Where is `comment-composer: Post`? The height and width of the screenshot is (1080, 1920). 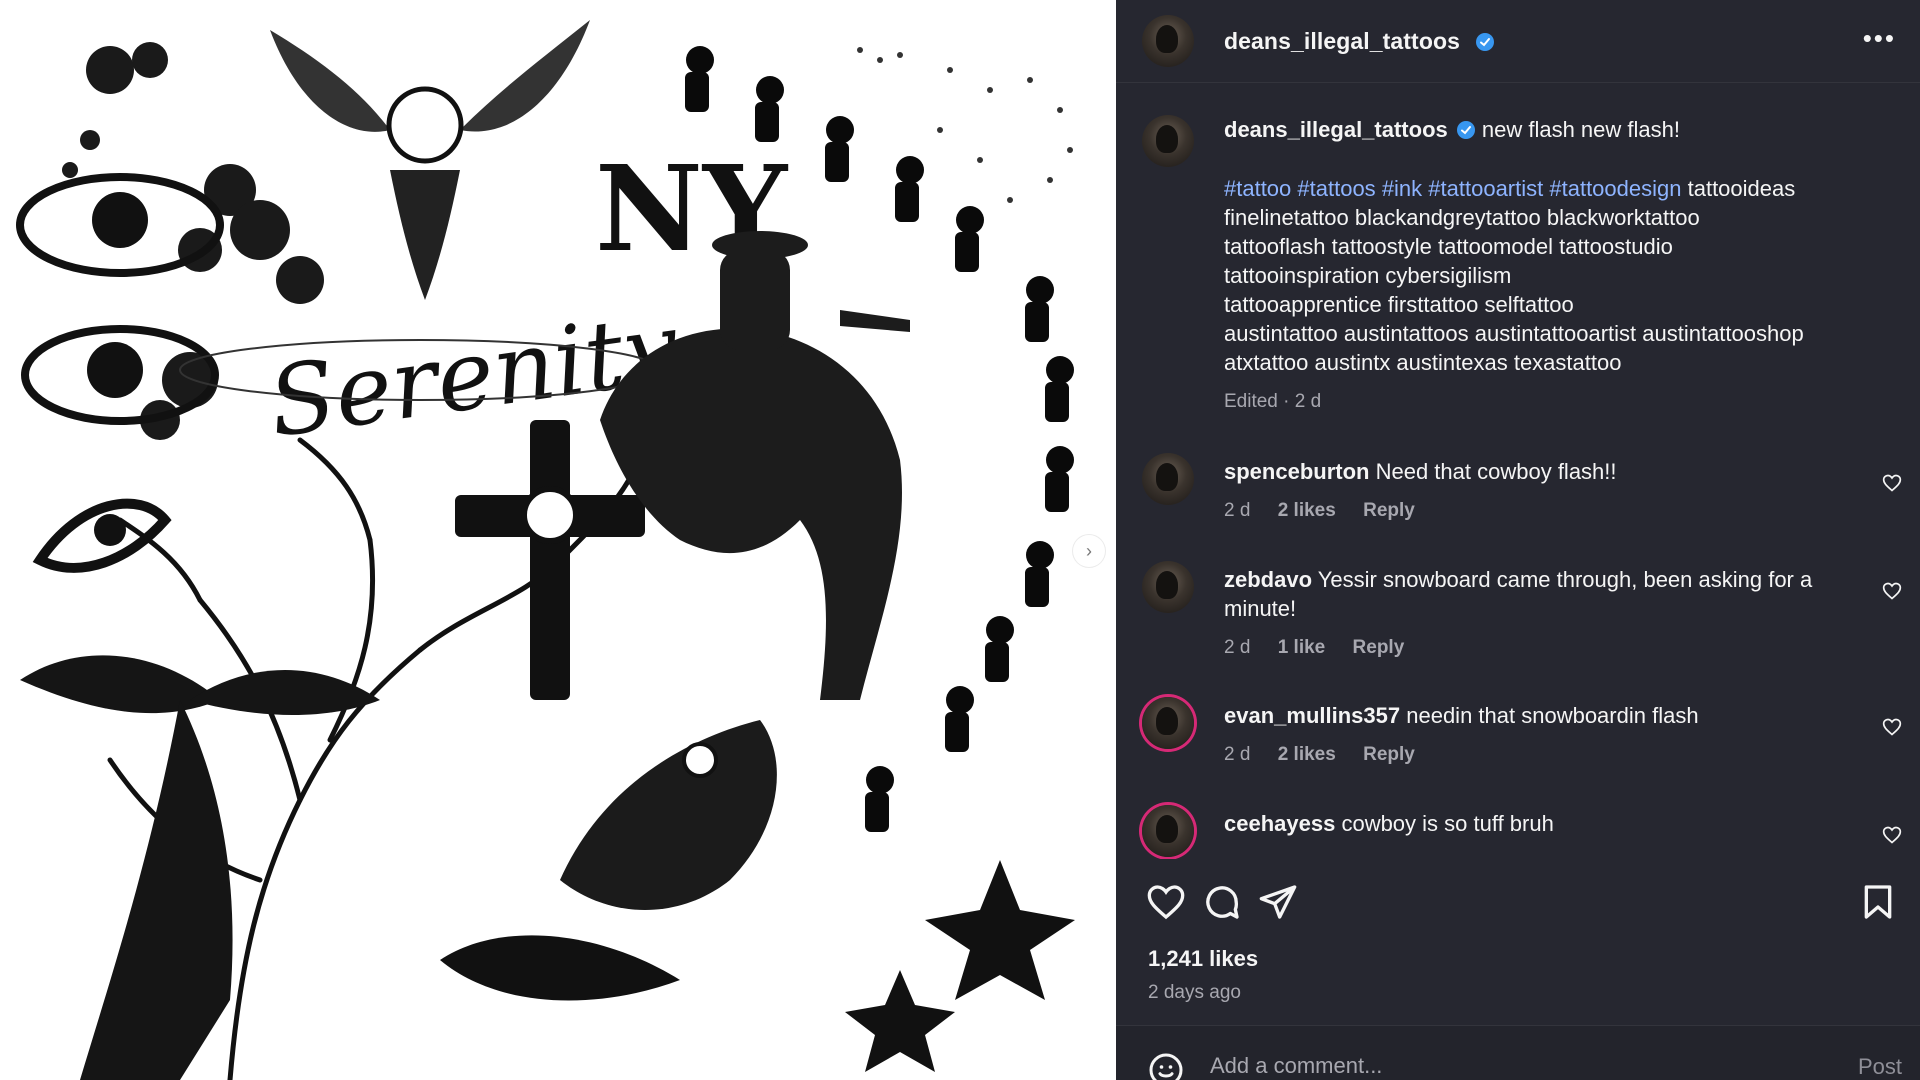 comment-composer: Post is located at coordinates (1518, 1052).